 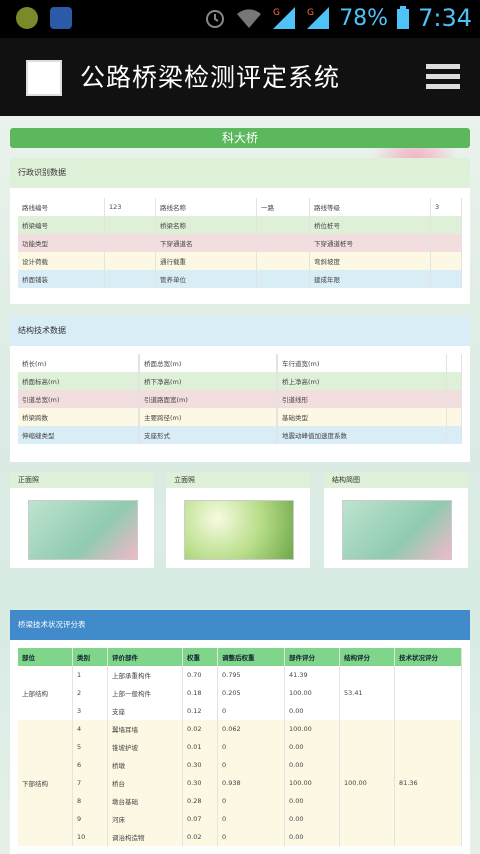 I want to click on table-cell: 下穿通道名, so click(x=206, y=243).